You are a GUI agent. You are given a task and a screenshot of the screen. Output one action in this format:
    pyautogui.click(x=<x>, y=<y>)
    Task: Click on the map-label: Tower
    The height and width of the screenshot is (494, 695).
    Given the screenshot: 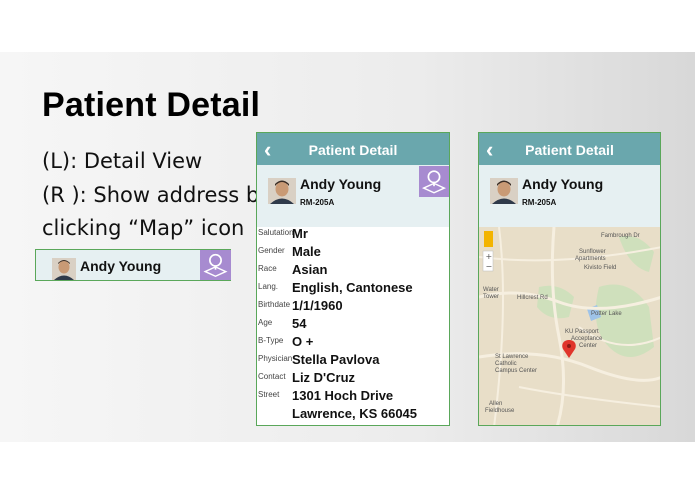 What is the action you would take?
    pyautogui.click(x=491, y=297)
    